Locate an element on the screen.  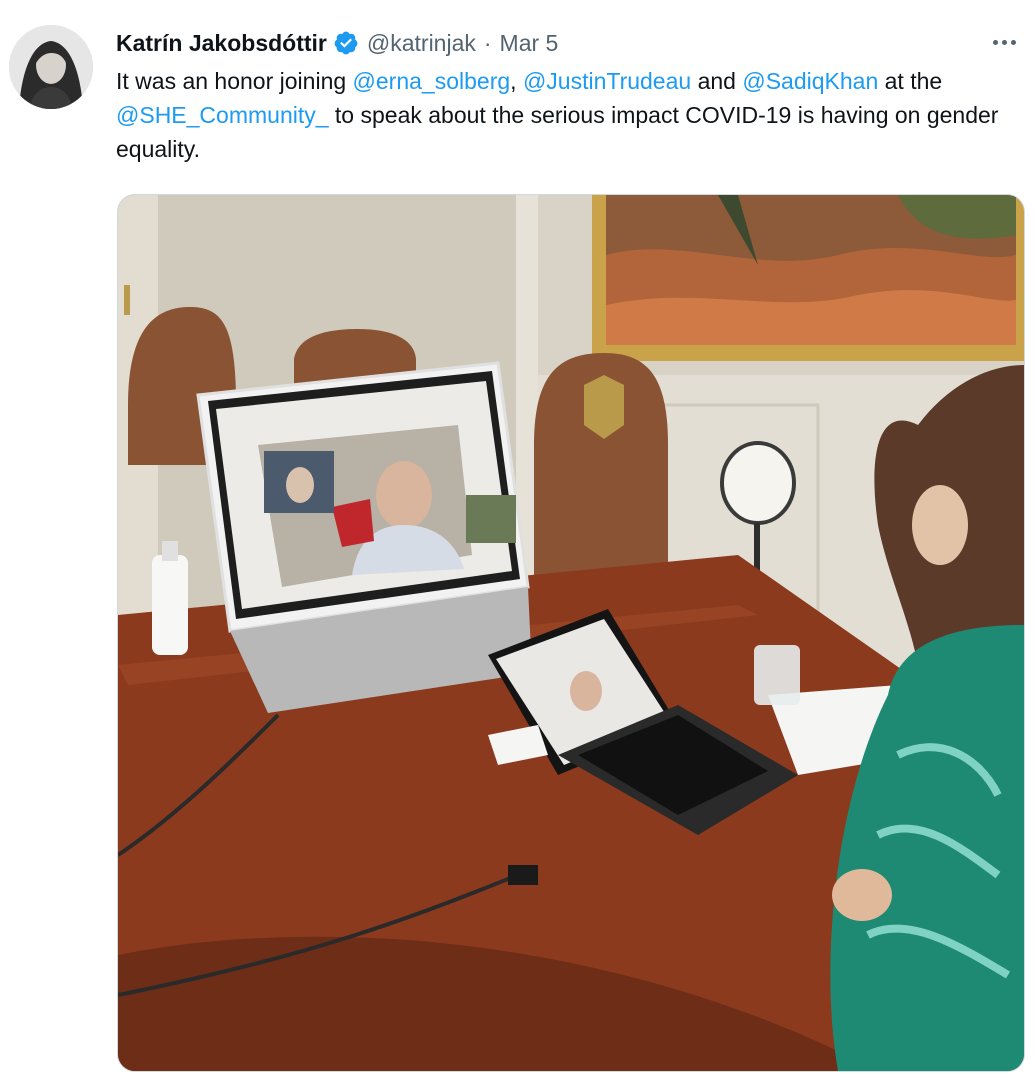
mention-link: @JustinTrudeau is located at coordinates (607, 81).